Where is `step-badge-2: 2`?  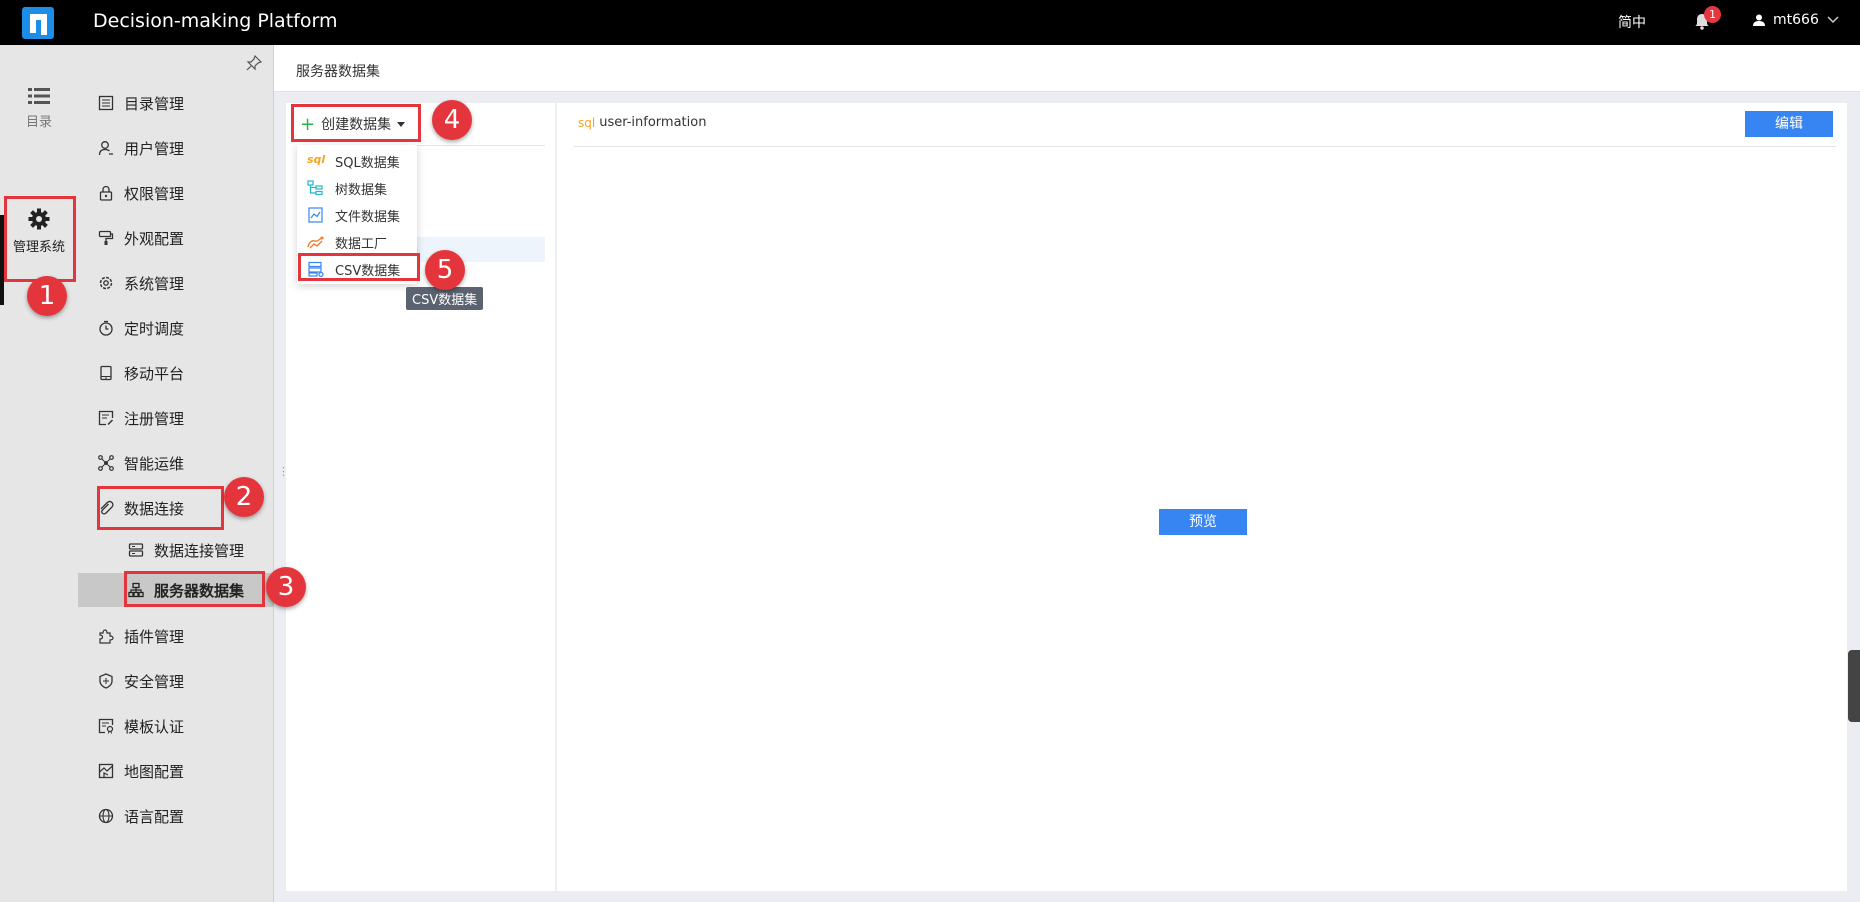
step-badge-2: 2 is located at coordinates (244, 497).